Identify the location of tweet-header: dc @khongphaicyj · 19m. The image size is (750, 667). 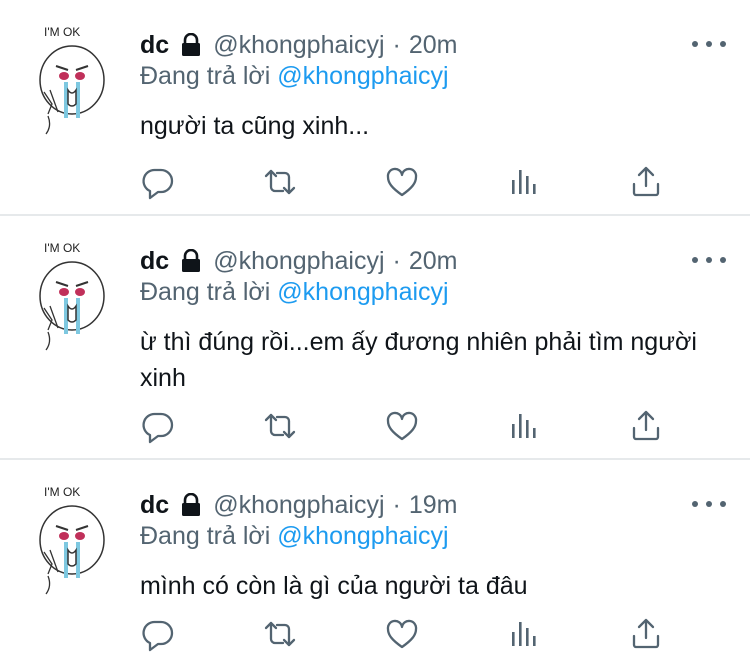
(298, 505).